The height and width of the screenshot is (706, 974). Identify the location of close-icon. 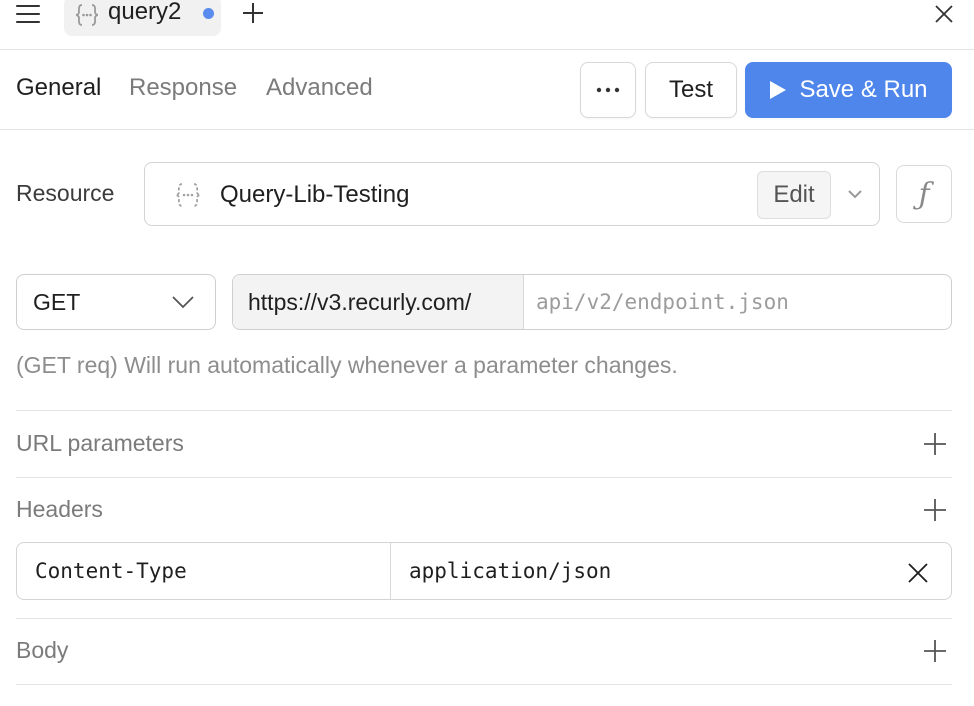
(944, 14).